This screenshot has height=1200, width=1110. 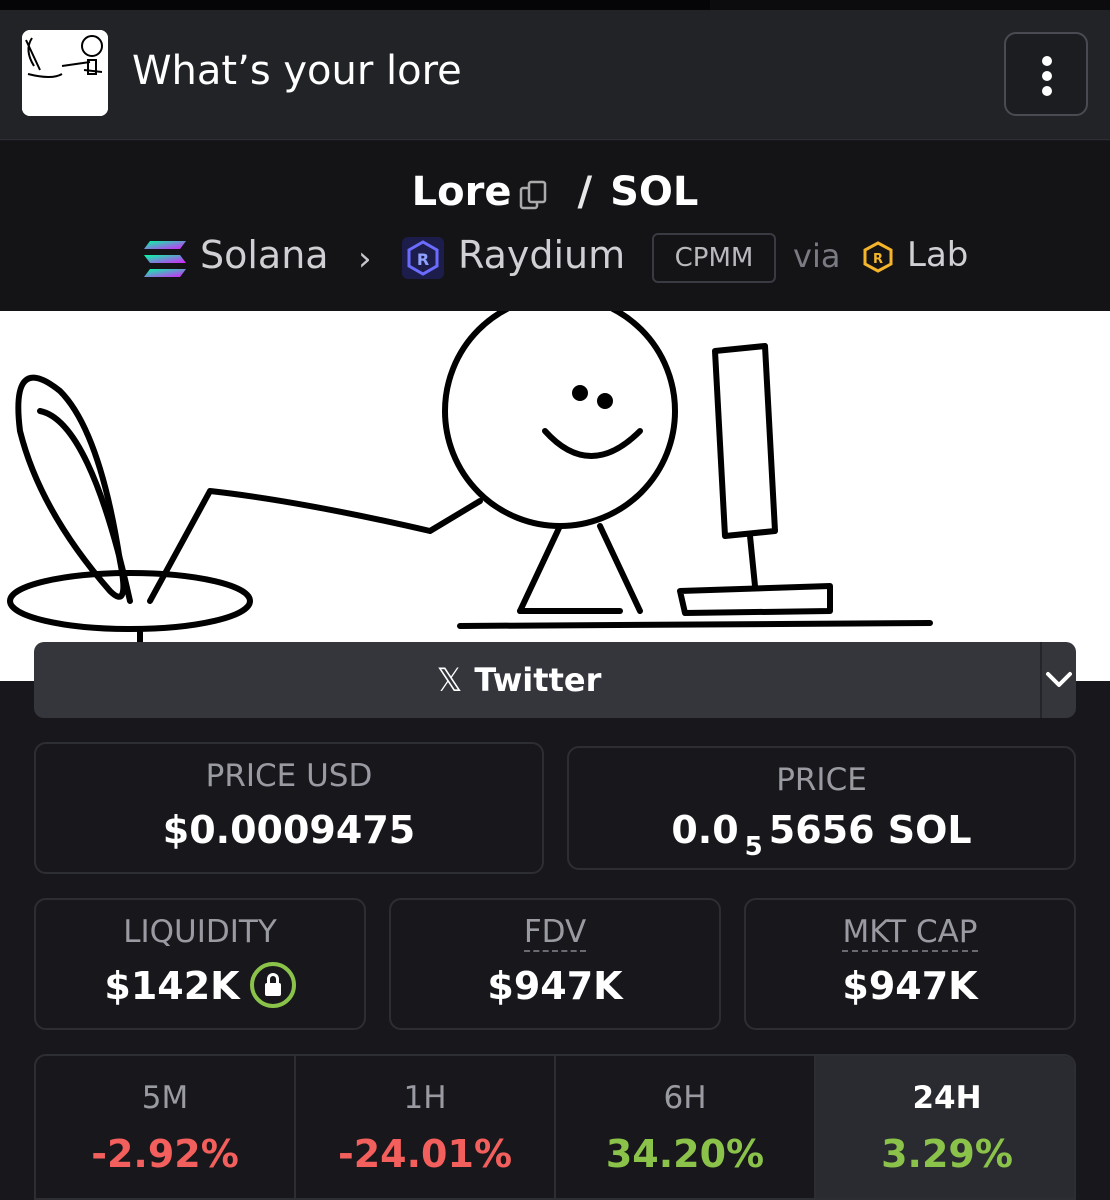 What do you see at coordinates (165, 259) in the screenshot?
I see `solana-icon` at bounding box center [165, 259].